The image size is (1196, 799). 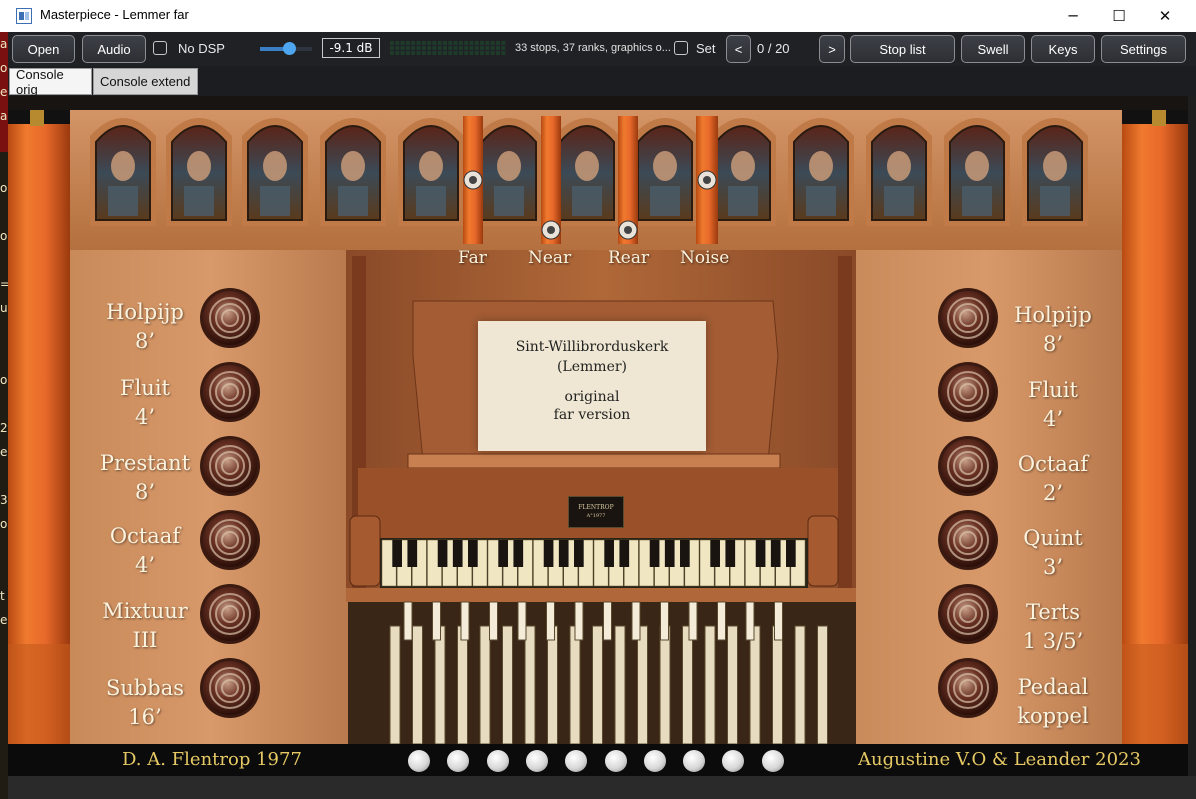 I want to click on volume-slider, so click(x=286, y=48).